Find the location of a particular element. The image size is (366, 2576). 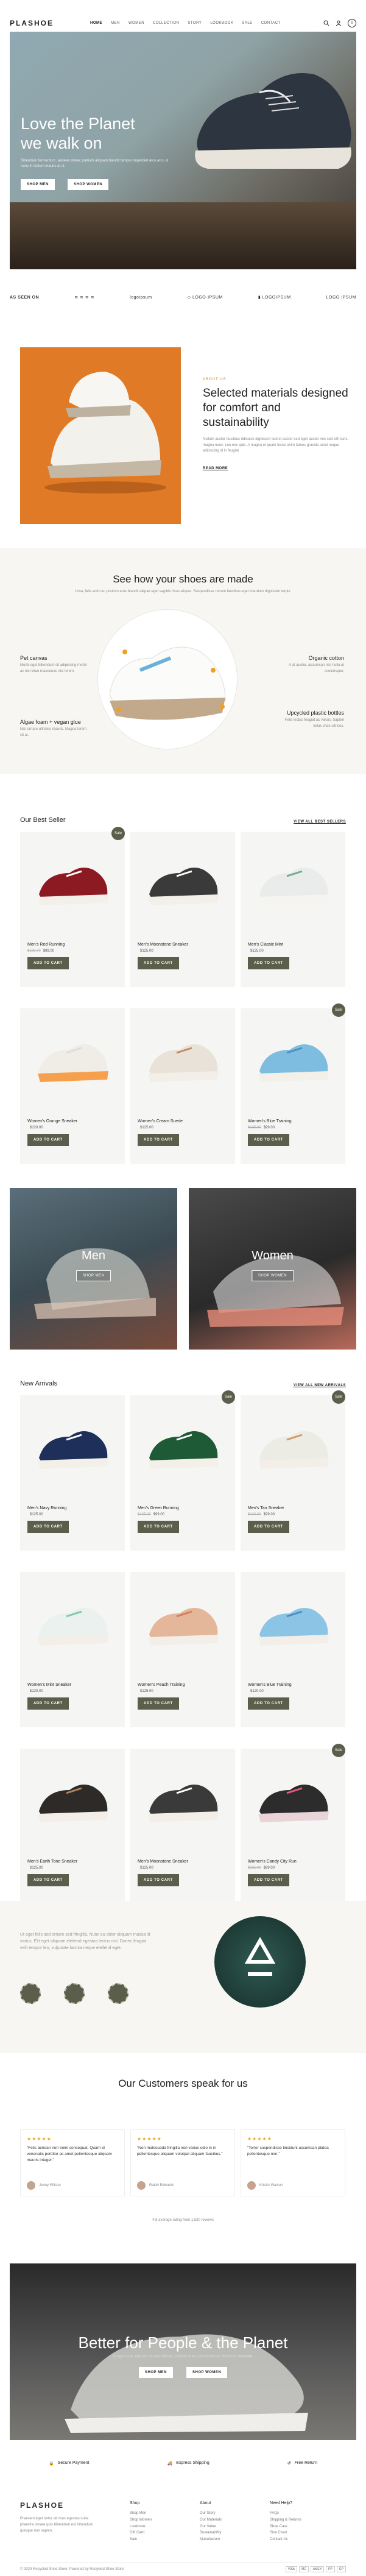

hero-shop-men-button: SHOP MEN is located at coordinates (38, 184).